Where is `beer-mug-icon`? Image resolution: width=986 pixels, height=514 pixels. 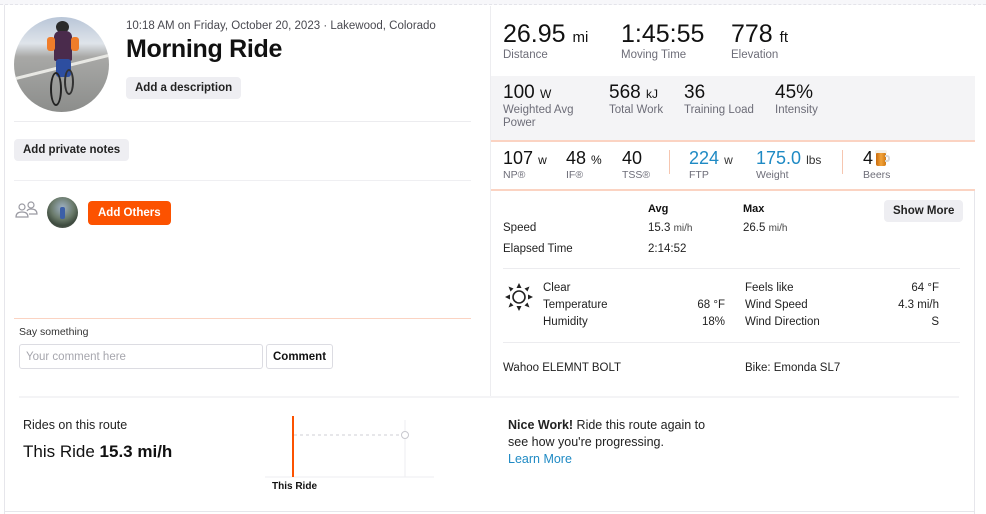 beer-mug-icon is located at coordinates (883, 158).